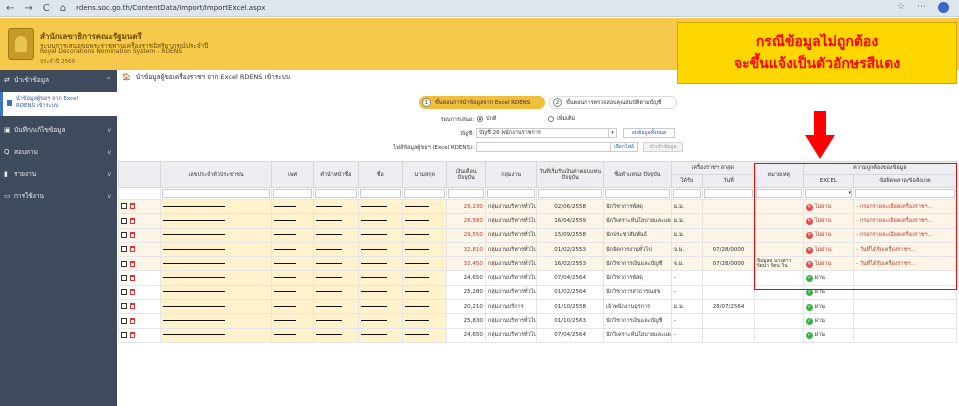  Describe the element at coordinates (649, 133) in the screenshot. I see `delete-all-button: ลบข้อมูลทั้งหมด` at that location.